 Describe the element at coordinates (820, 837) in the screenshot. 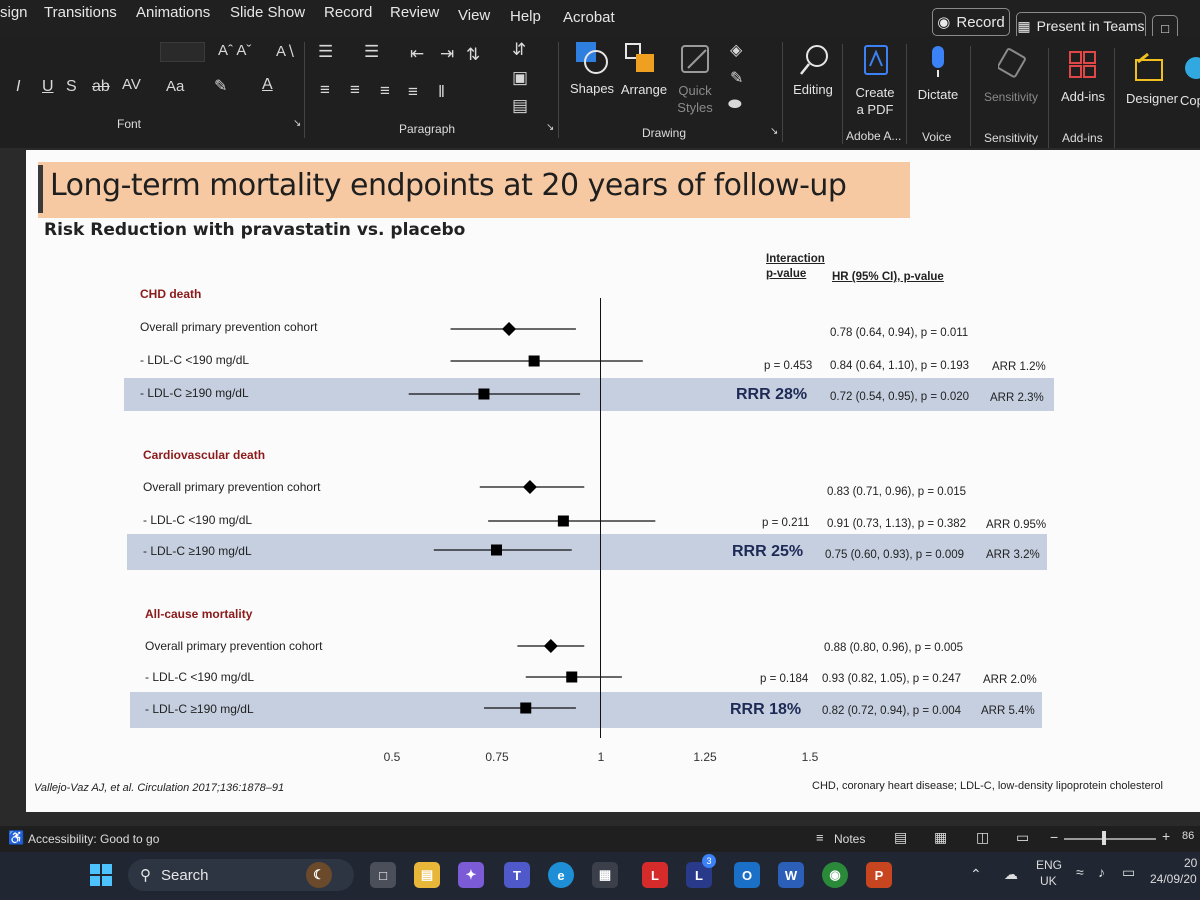

I see `notes-icon: ≡` at that location.